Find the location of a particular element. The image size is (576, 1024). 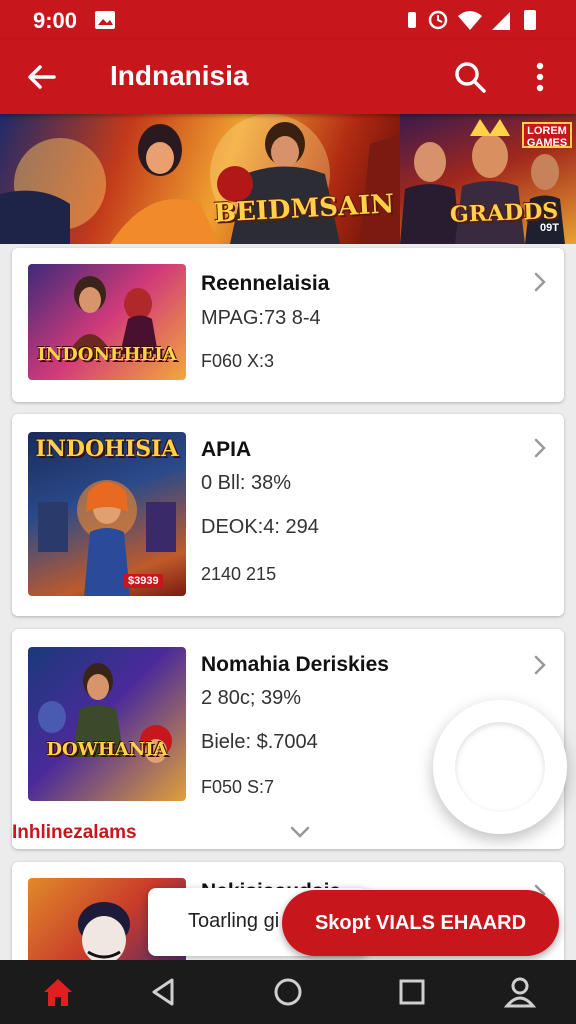

back-arrow-icon is located at coordinates (42, 77).